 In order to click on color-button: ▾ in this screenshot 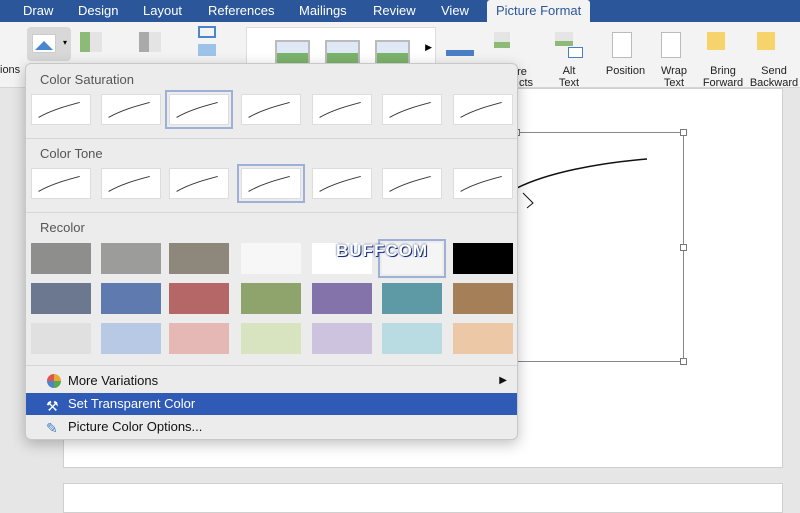, I will do `click(49, 44)`.